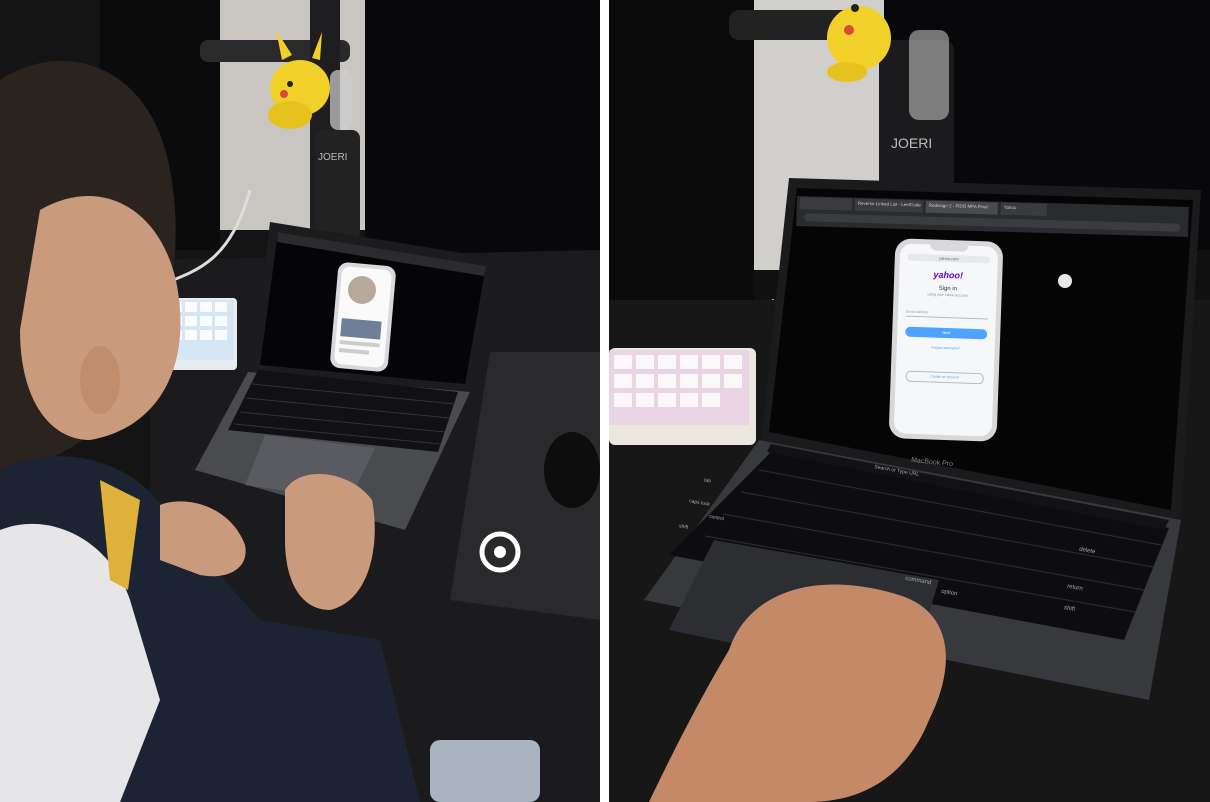 The width and height of the screenshot is (1210, 802). I want to click on article-photo, so click(361, 329).